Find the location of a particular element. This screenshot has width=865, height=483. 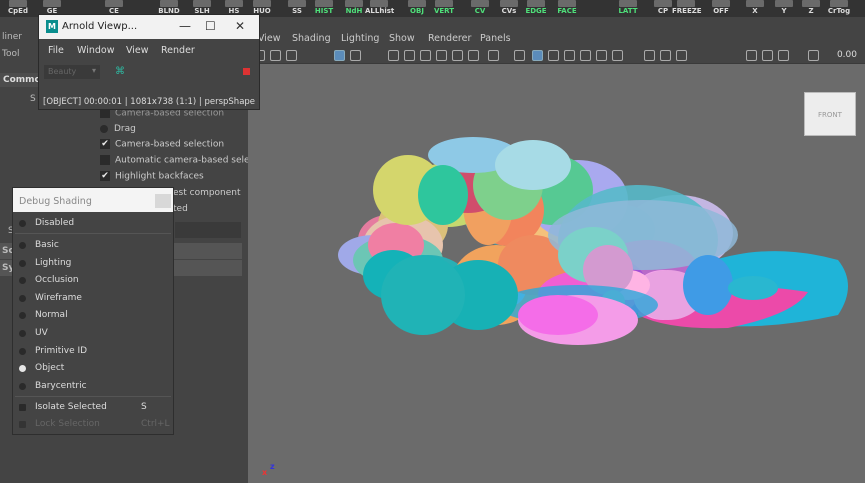

field-chart-icon is located at coordinates (457, 55).